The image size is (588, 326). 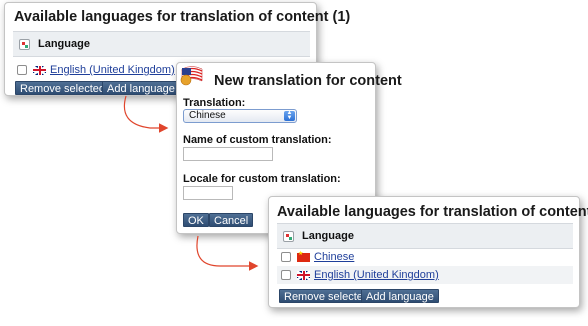 I want to click on ok-button: OK, so click(x=196, y=220).